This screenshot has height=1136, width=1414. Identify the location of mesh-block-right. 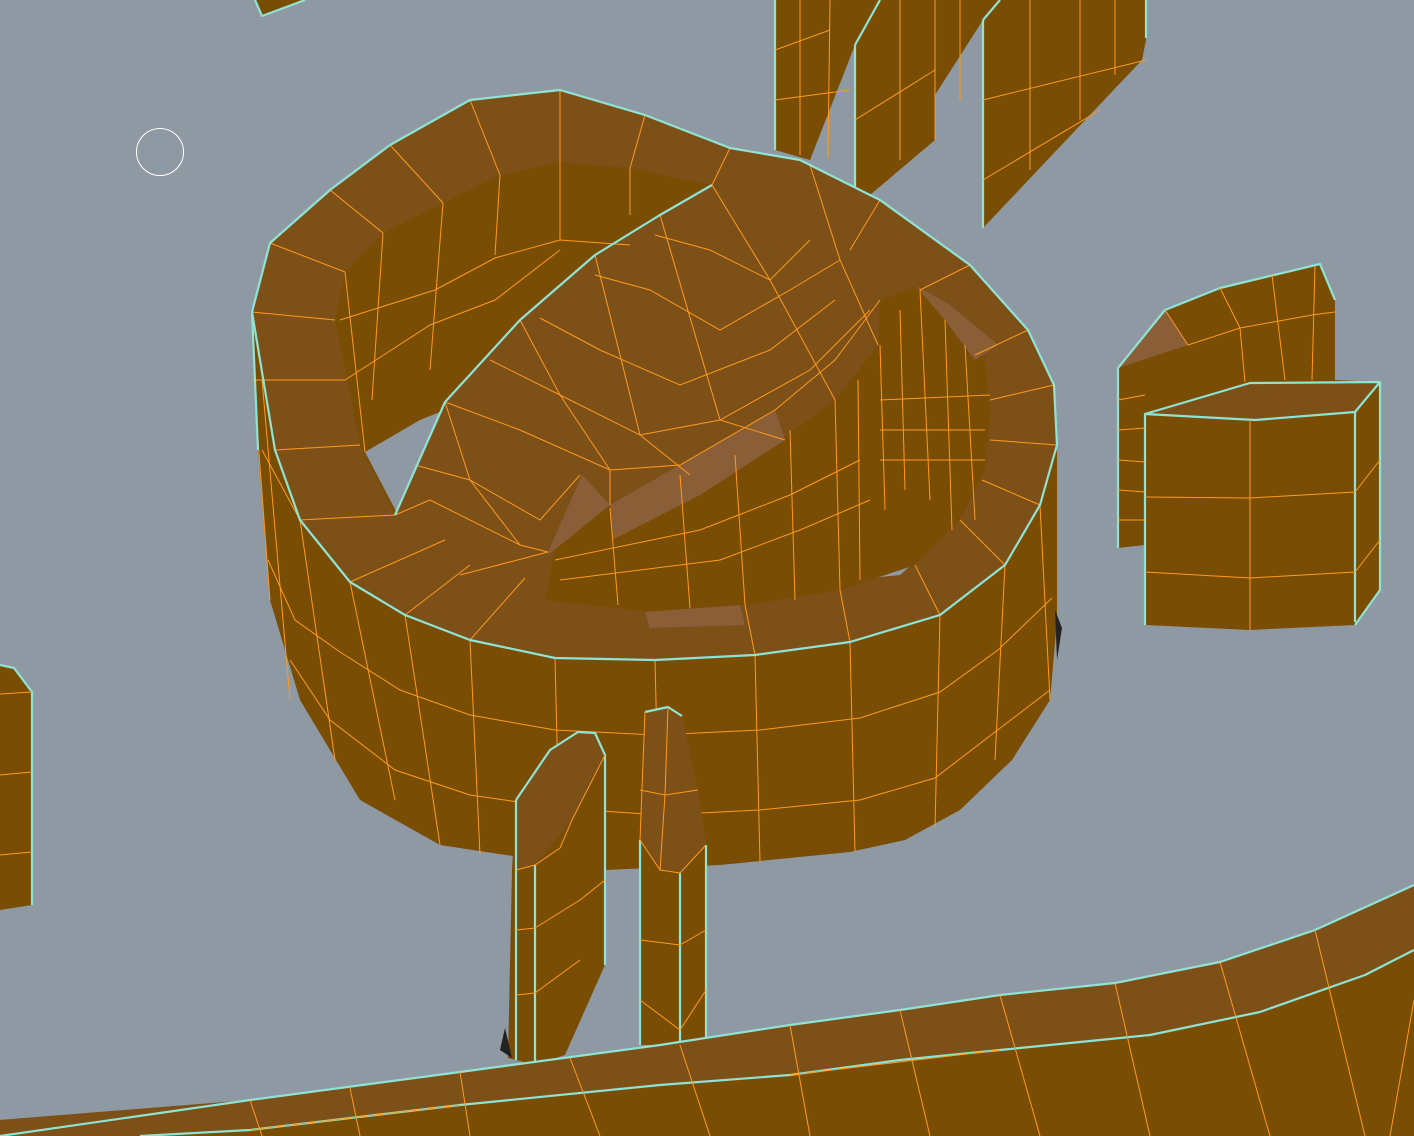
(1249, 446).